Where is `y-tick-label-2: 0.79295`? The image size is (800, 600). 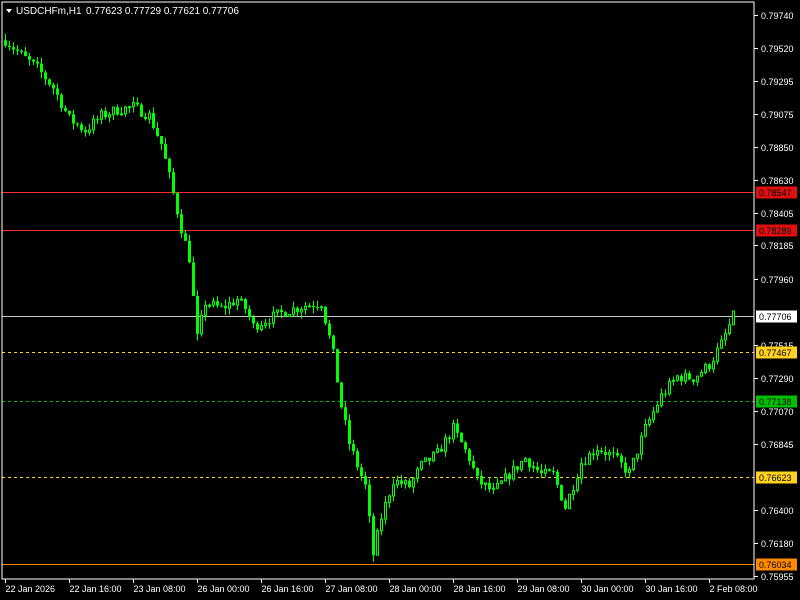
y-tick-label-2: 0.79295 is located at coordinates (777, 82).